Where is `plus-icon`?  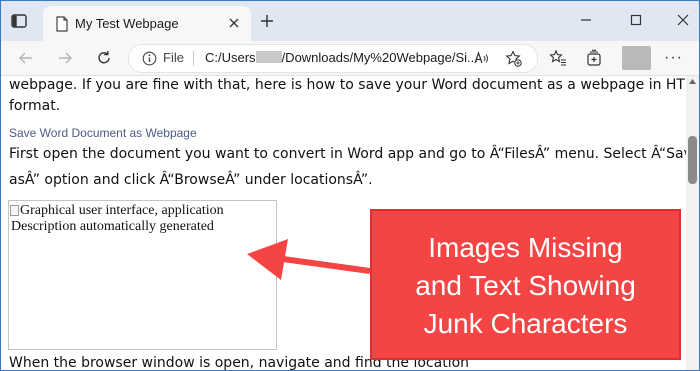 plus-icon is located at coordinates (267, 21).